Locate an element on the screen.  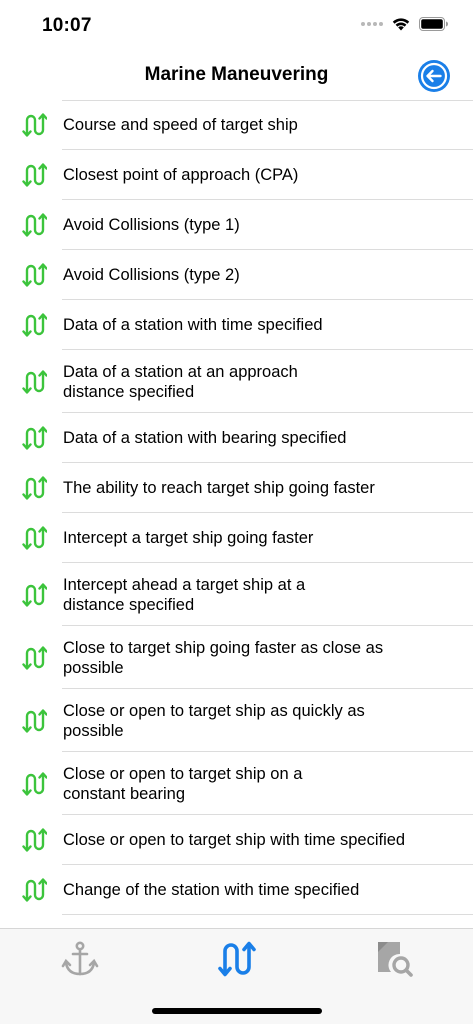
list-item: Avoid Collisions (type 1) is located at coordinates (236, 225).